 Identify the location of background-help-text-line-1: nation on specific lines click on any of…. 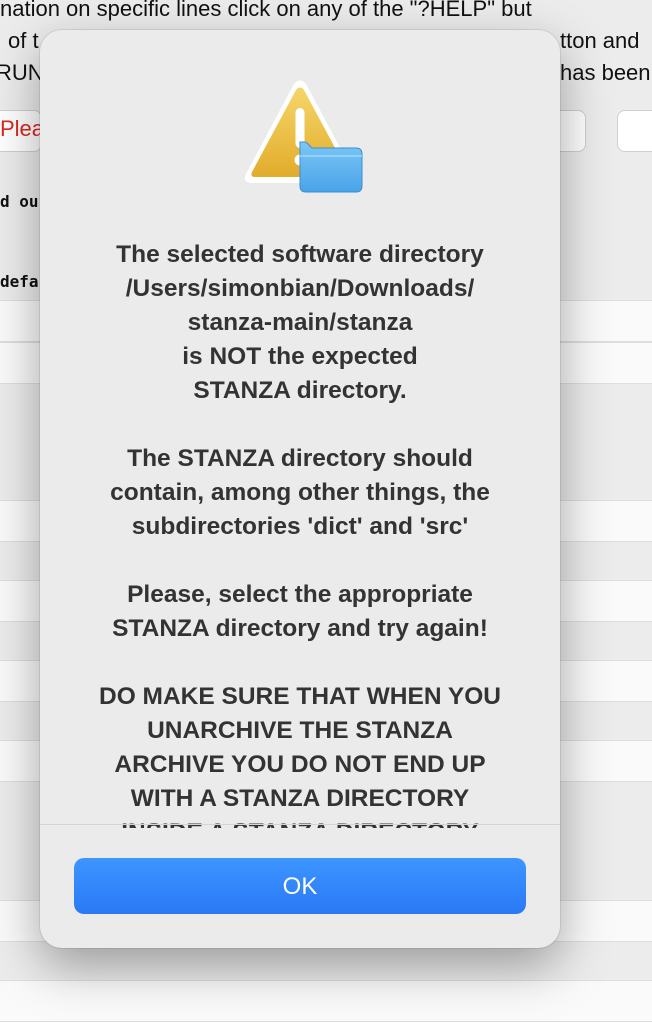
(266, 10).